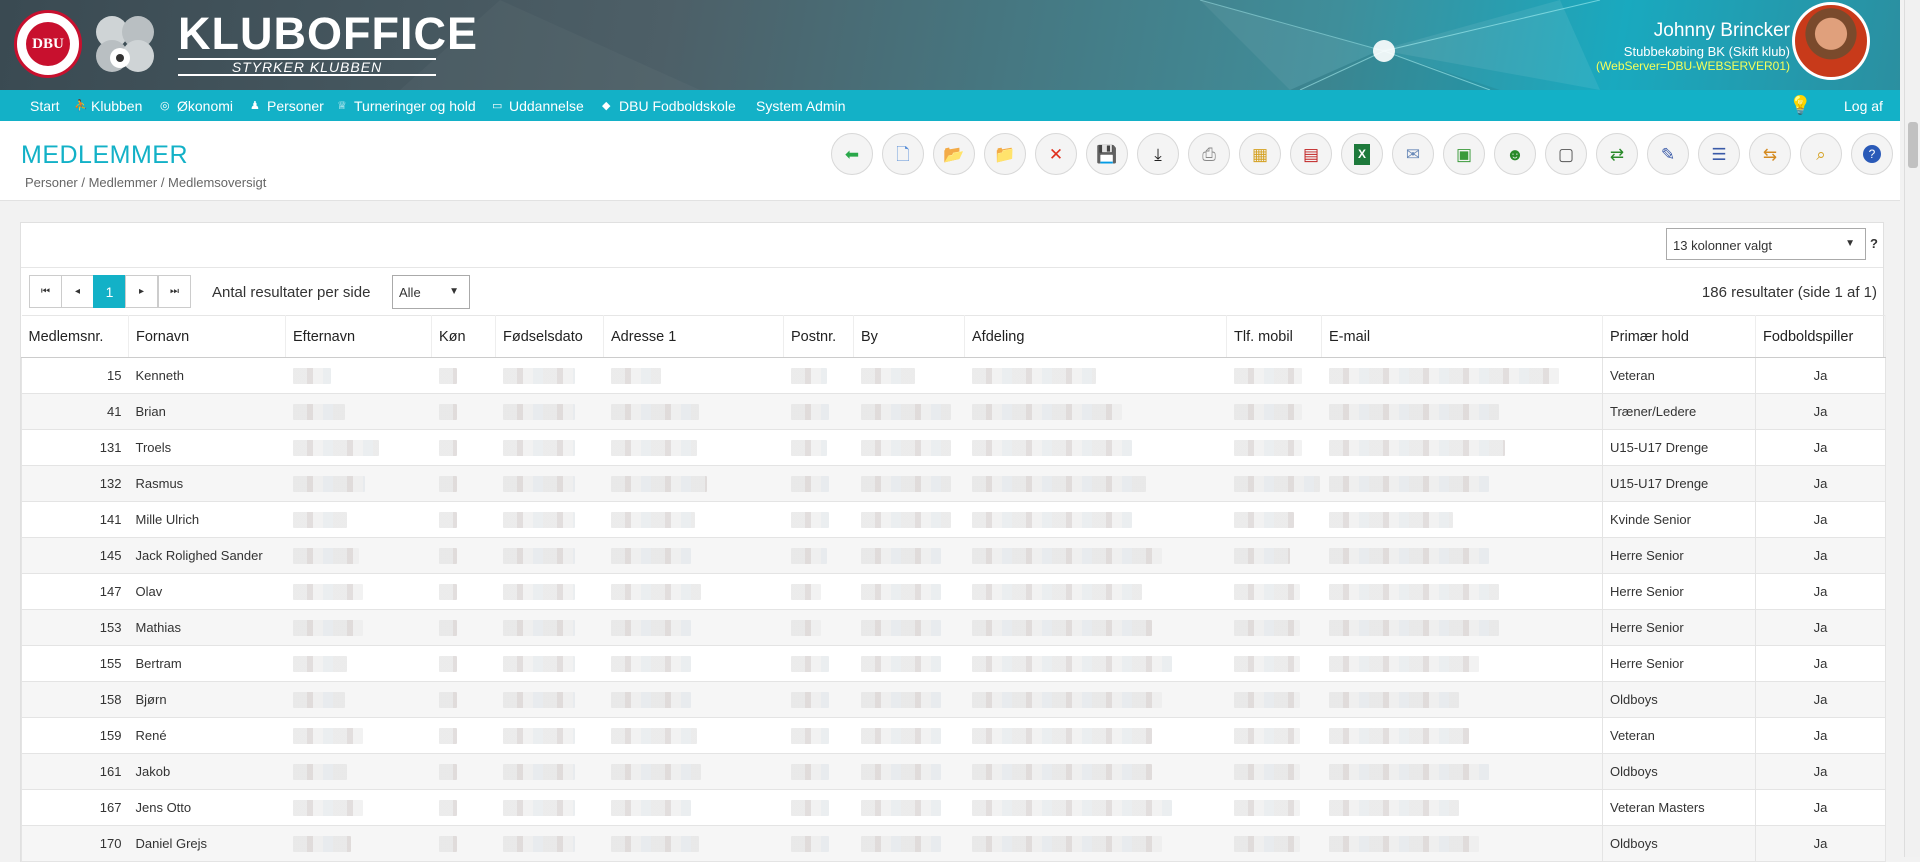  I want to click on table-row: 167 Jens Otto Veteran Masters Ja, so click(953, 807).